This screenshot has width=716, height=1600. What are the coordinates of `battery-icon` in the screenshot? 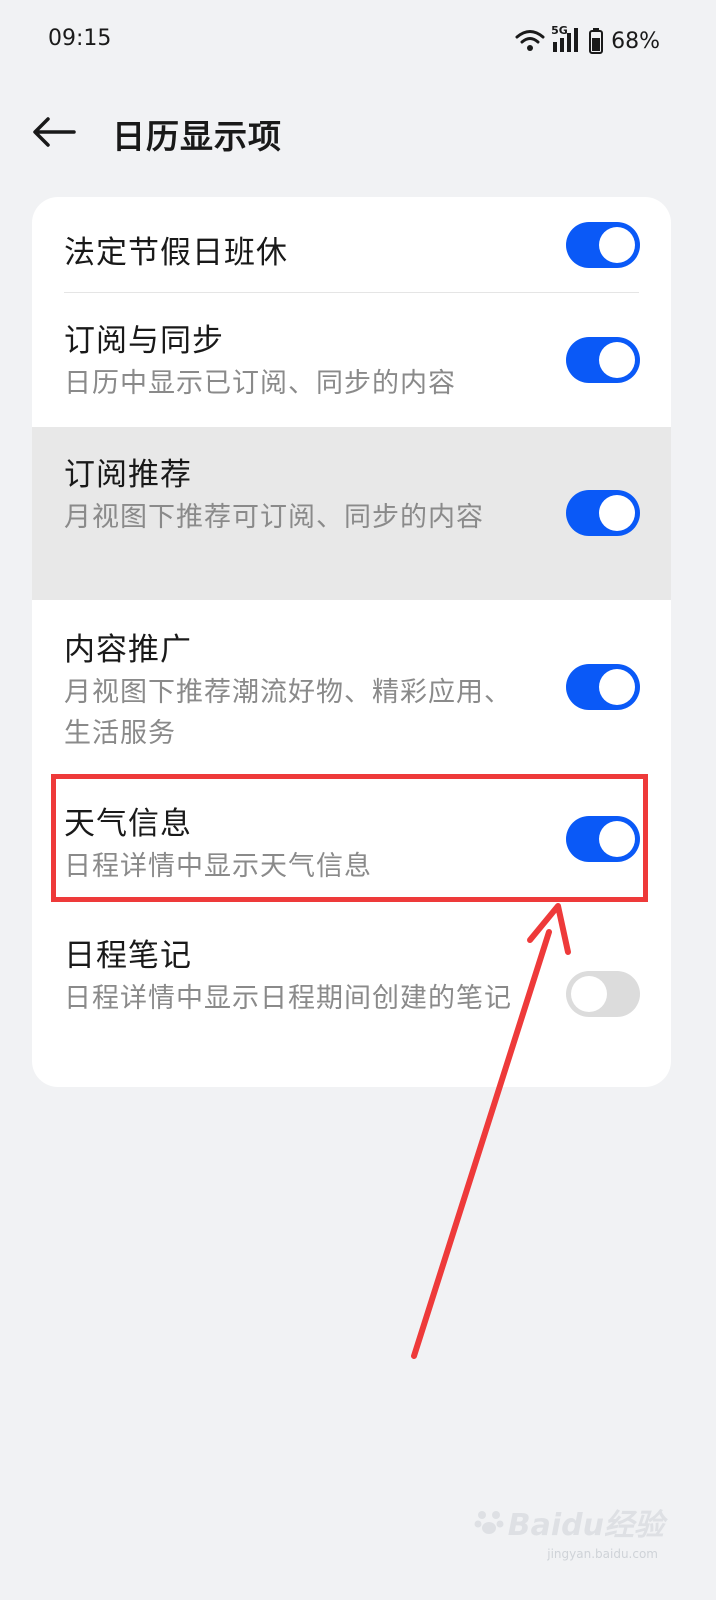 It's located at (596, 41).